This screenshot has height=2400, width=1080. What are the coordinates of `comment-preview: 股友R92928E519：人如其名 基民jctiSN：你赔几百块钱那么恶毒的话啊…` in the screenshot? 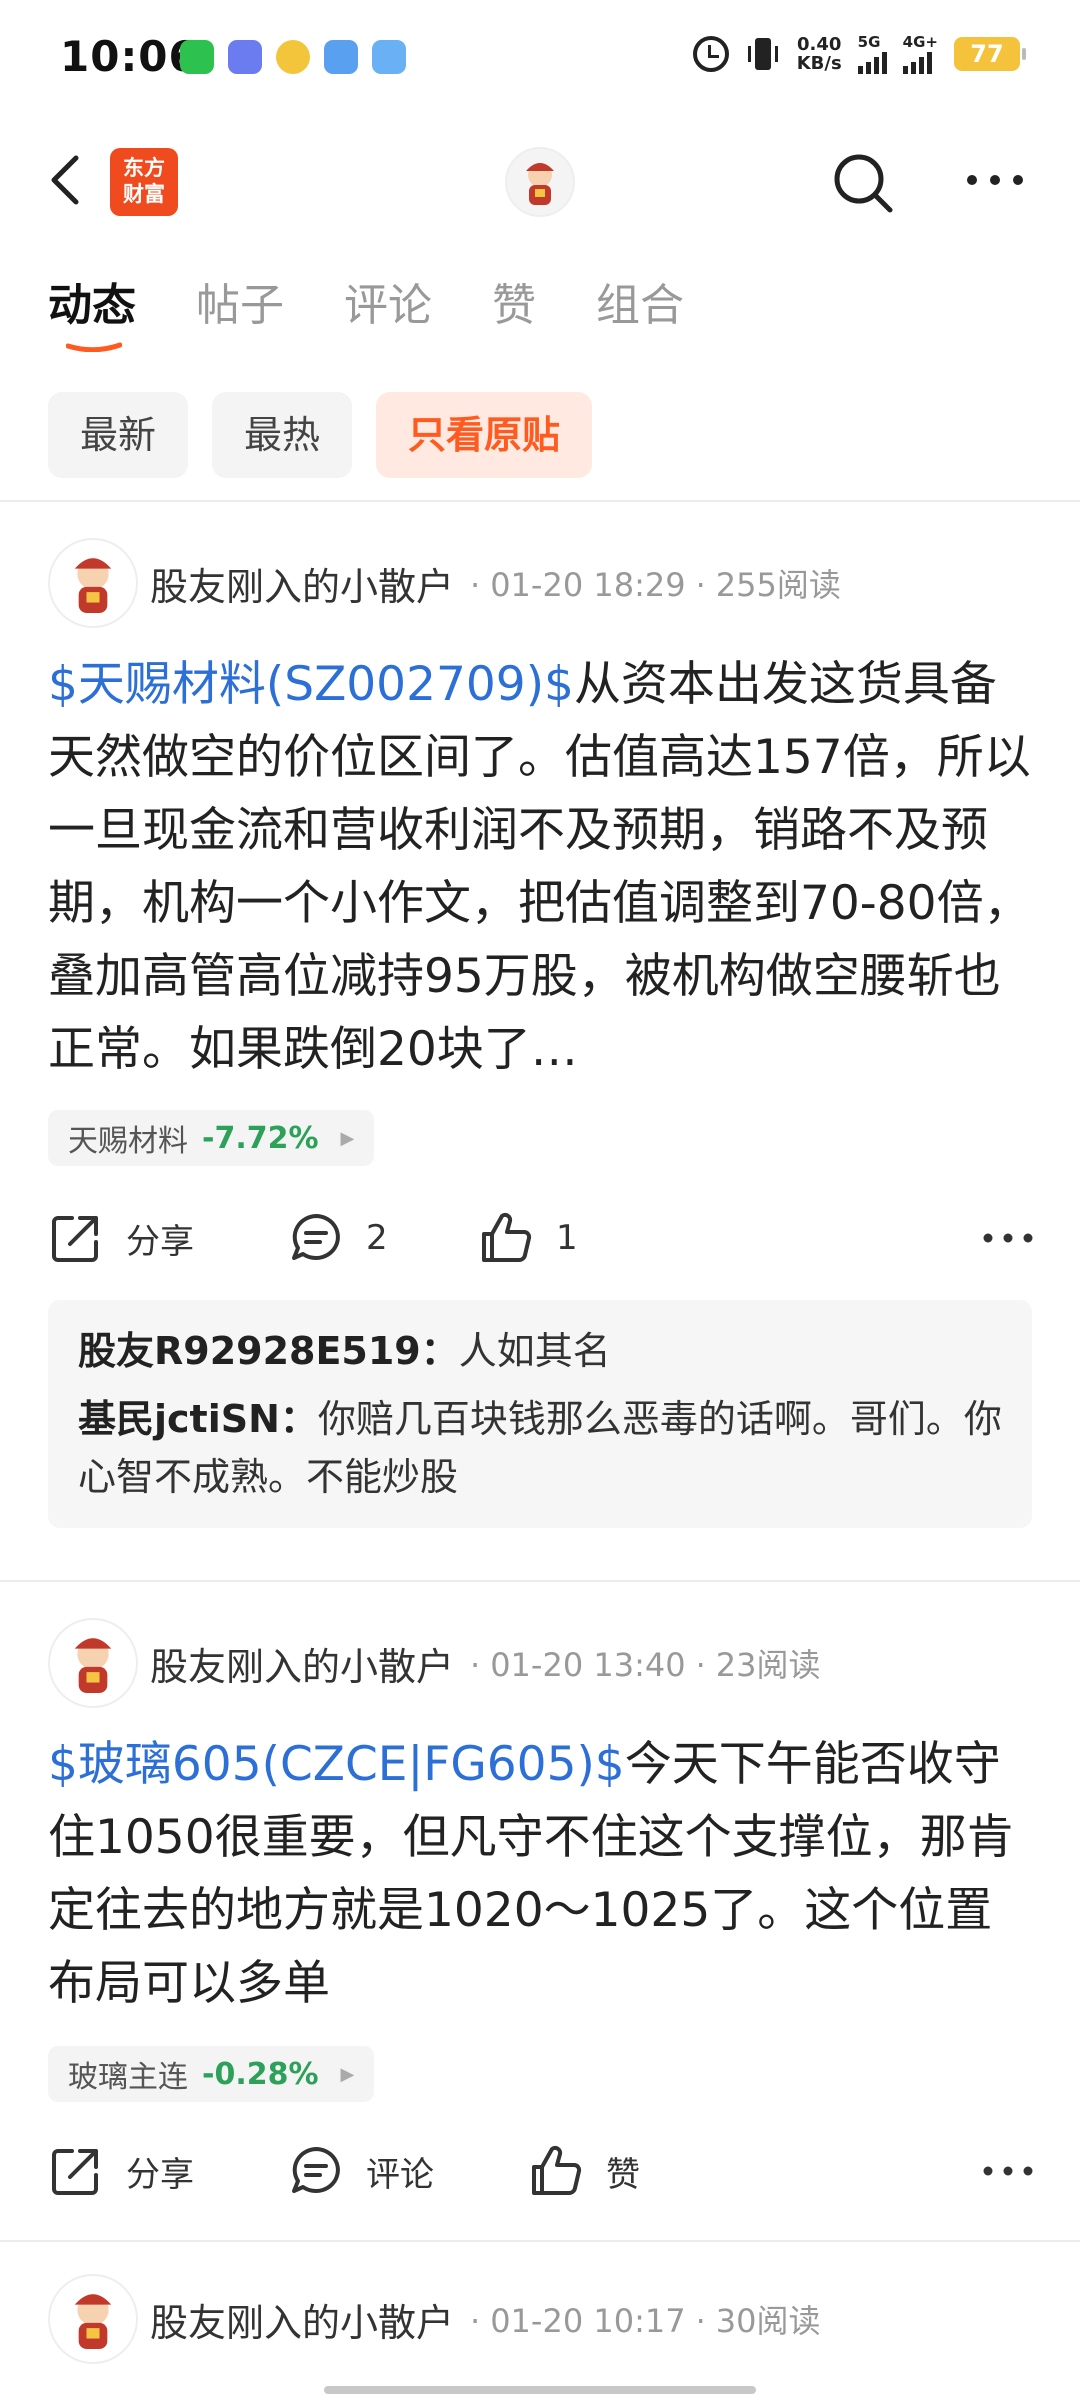 It's located at (540, 1414).